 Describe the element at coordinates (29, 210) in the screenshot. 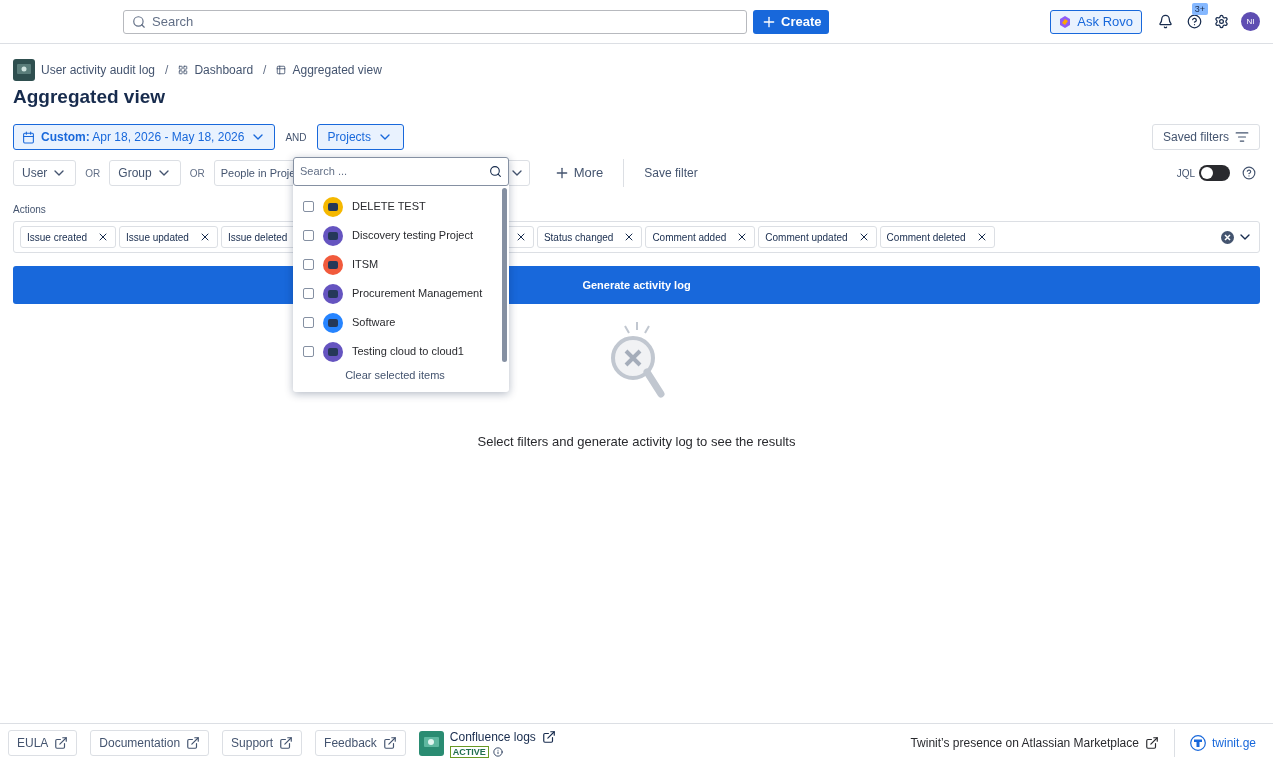

I see `actions-label: Actions` at that location.